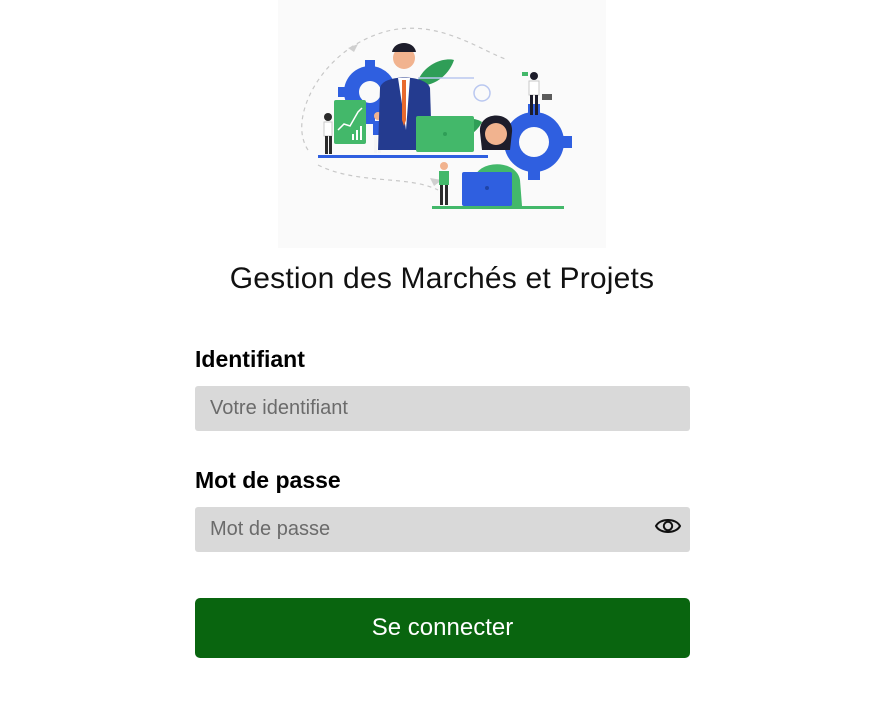  What do you see at coordinates (442, 278) in the screenshot?
I see `app-title: Gestion des Marchés et Projets` at bounding box center [442, 278].